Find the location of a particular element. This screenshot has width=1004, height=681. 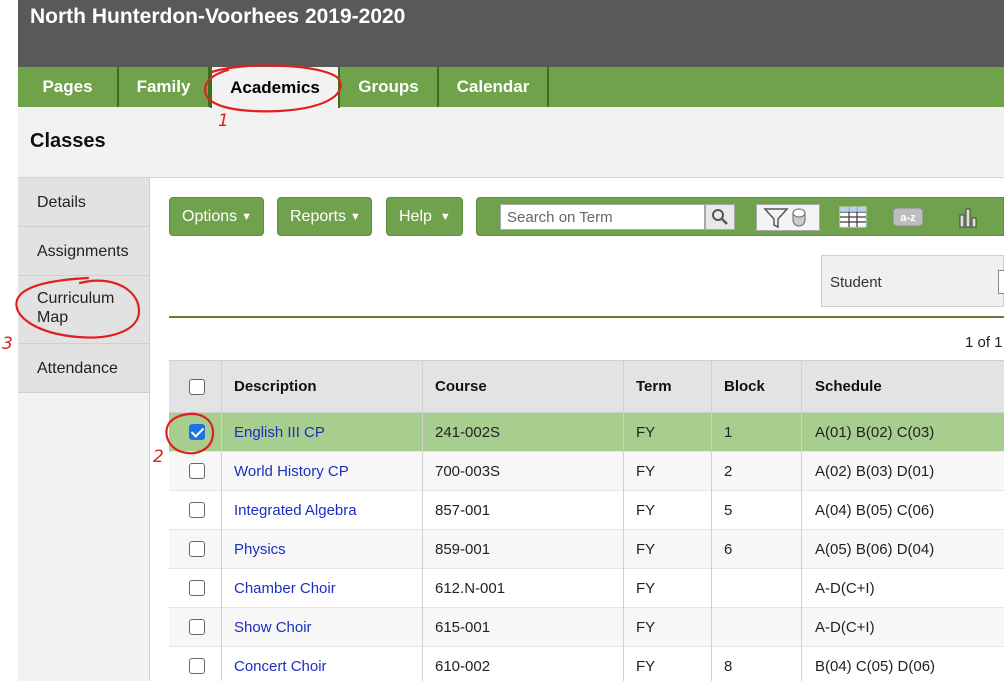

table-cell-schedule: A-D(C+I) is located at coordinates (845, 627).